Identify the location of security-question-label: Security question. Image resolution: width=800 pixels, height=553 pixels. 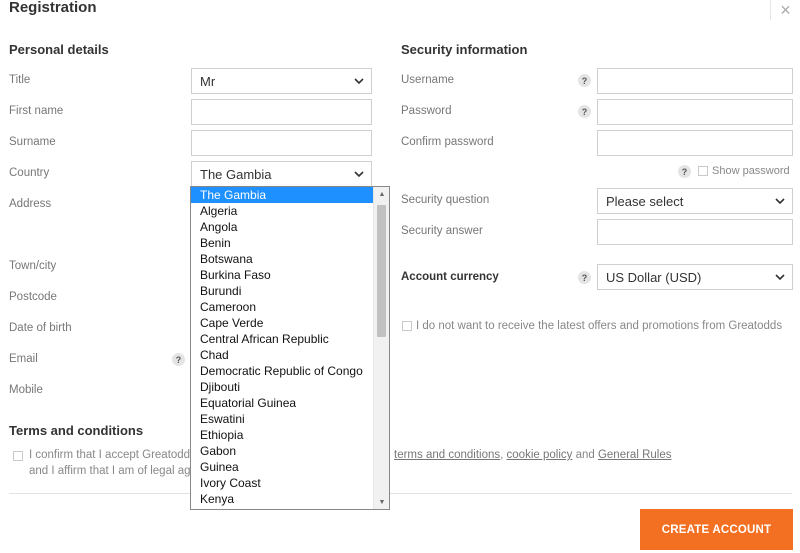
(445, 200).